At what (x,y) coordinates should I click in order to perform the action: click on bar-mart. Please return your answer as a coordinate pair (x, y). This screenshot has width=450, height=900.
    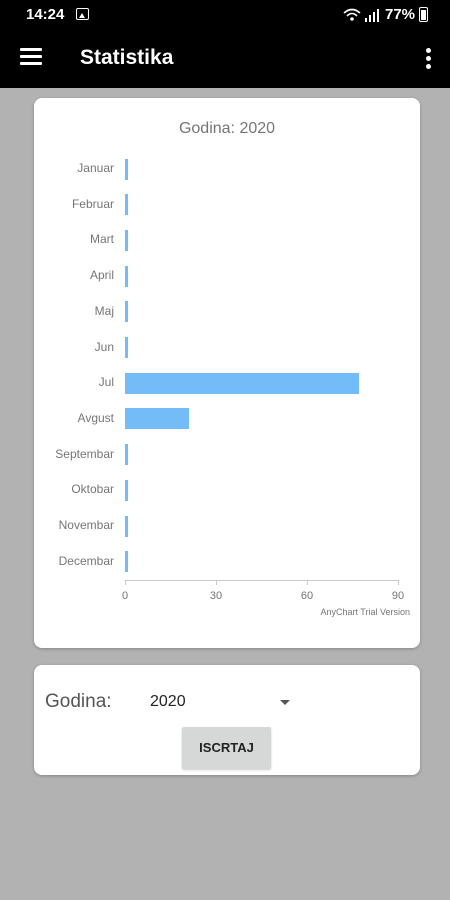
    Looking at the image, I should click on (126, 240).